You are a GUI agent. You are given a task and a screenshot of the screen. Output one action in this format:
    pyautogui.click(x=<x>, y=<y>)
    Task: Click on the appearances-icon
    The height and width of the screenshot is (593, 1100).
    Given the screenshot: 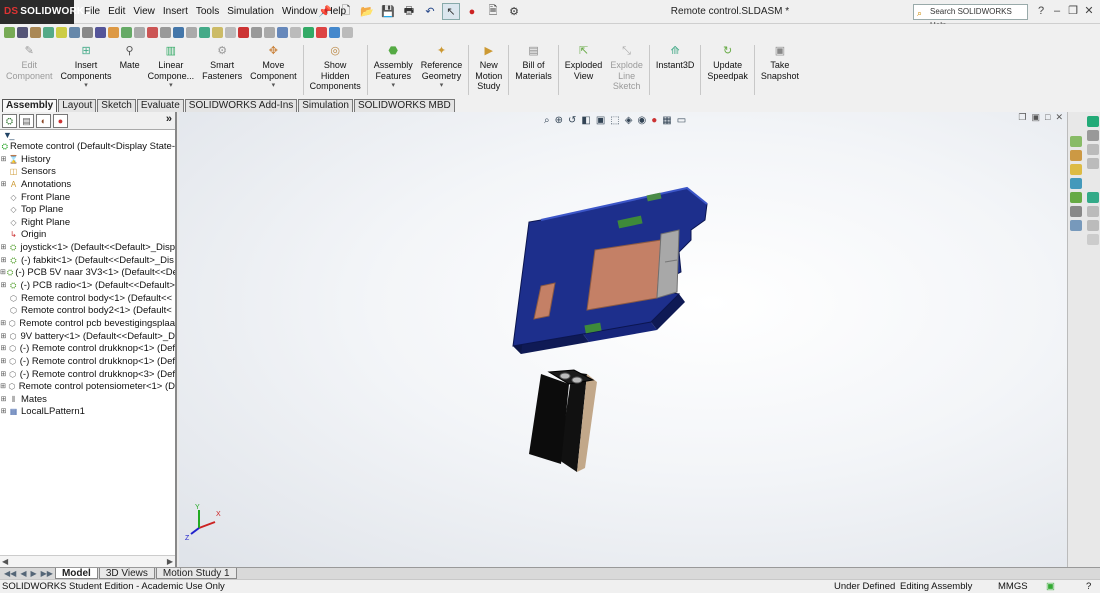 What is the action you would take?
    pyautogui.click(x=1076, y=141)
    